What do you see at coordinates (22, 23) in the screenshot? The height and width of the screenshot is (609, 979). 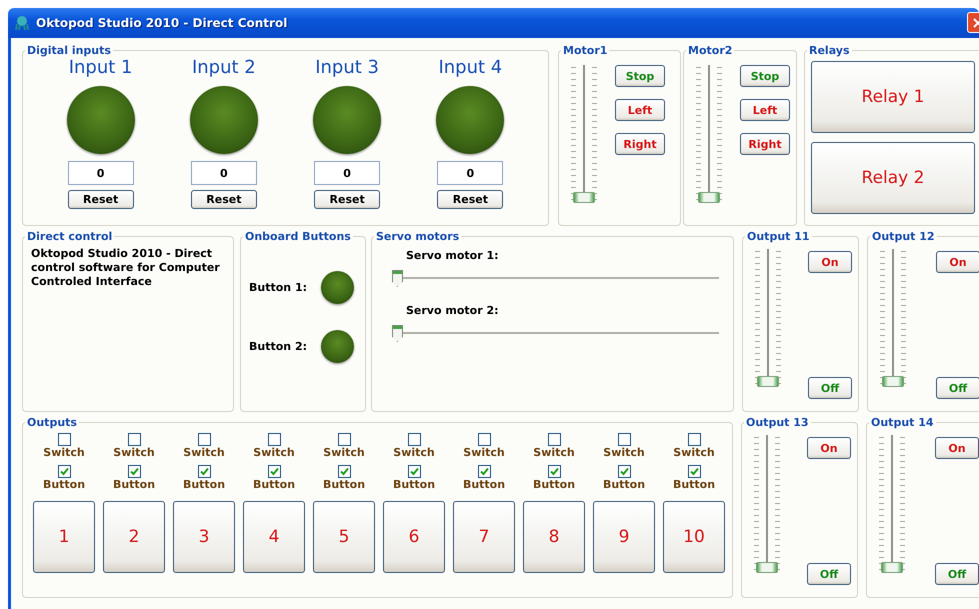 I see `octopus-icon` at bounding box center [22, 23].